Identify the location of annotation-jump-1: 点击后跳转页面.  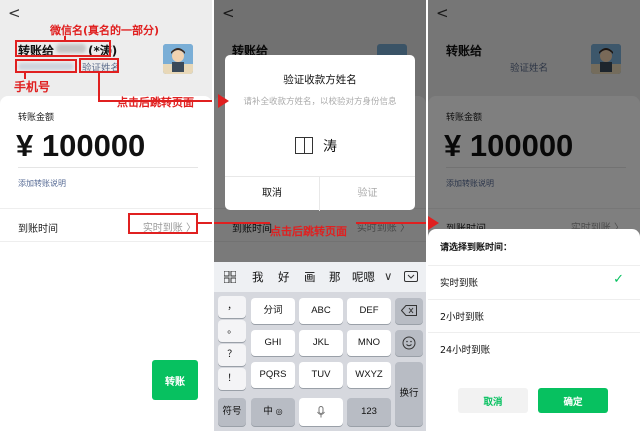
(155, 102).